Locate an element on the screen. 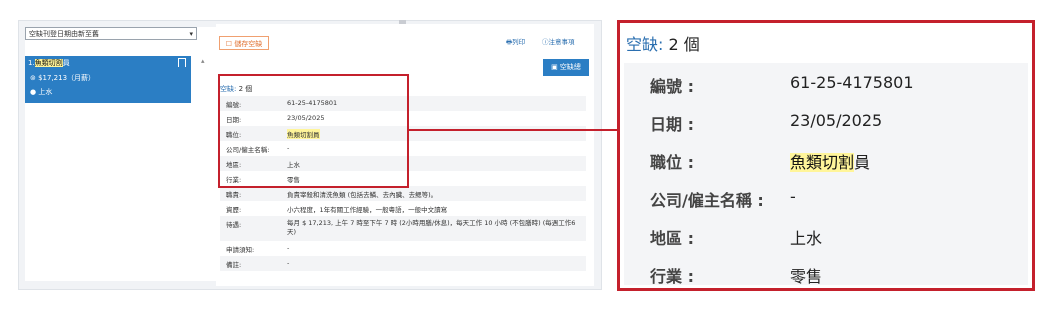 The height and width of the screenshot is (315, 1052). row-key: 資歷: is located at coordinates (234, 210).